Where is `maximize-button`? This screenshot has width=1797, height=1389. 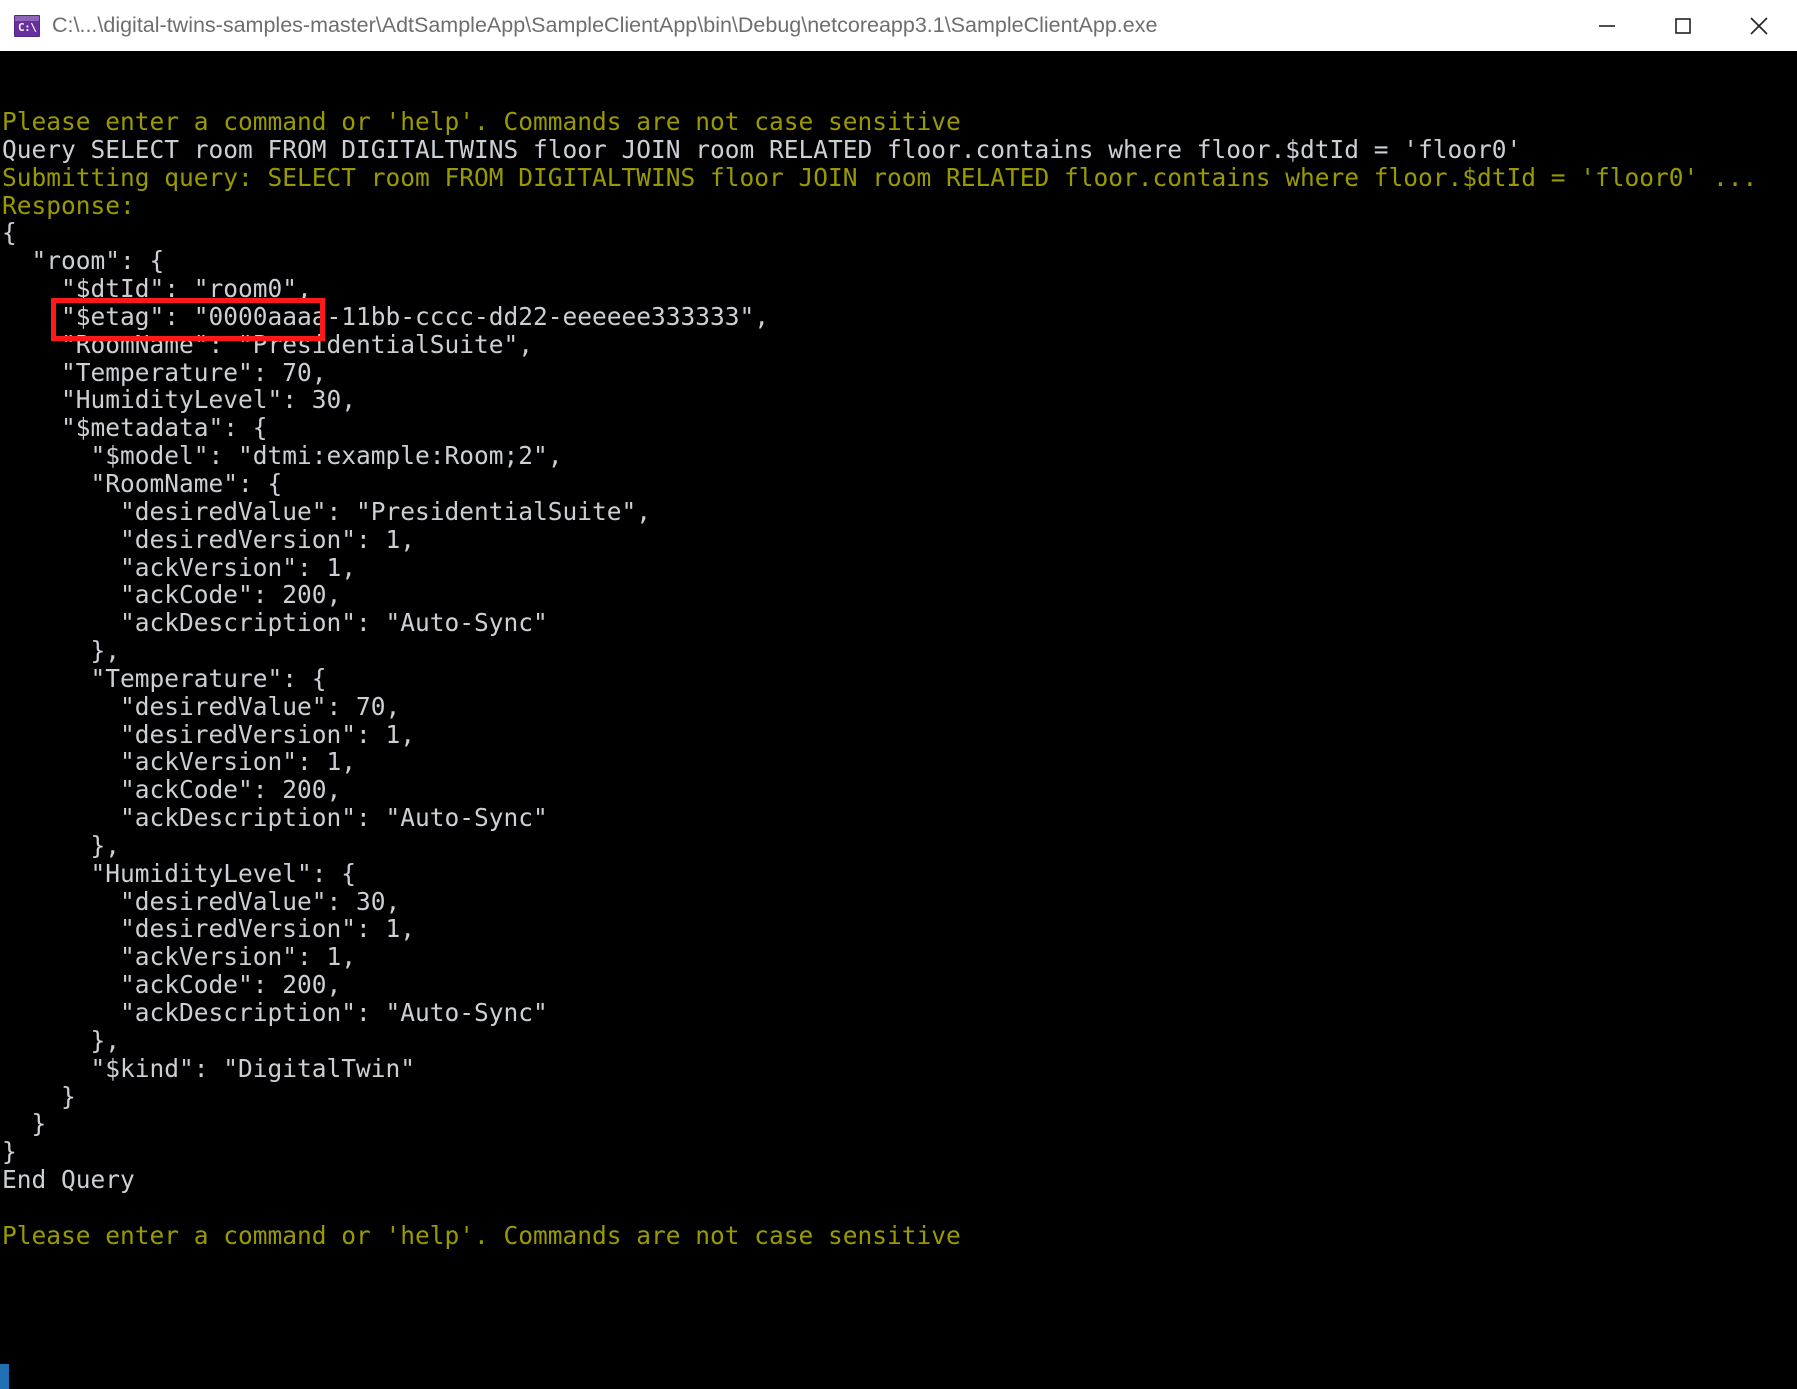
maximize-button is located at coordinates (1683, 25).